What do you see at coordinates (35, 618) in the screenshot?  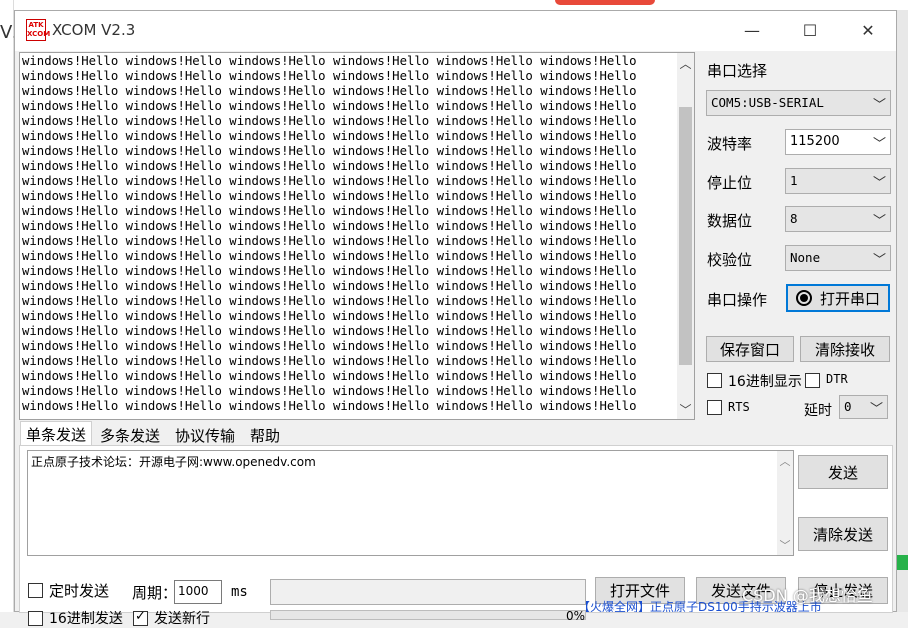 I see `hex-send-checkbox` at bounding box center [35, 618].